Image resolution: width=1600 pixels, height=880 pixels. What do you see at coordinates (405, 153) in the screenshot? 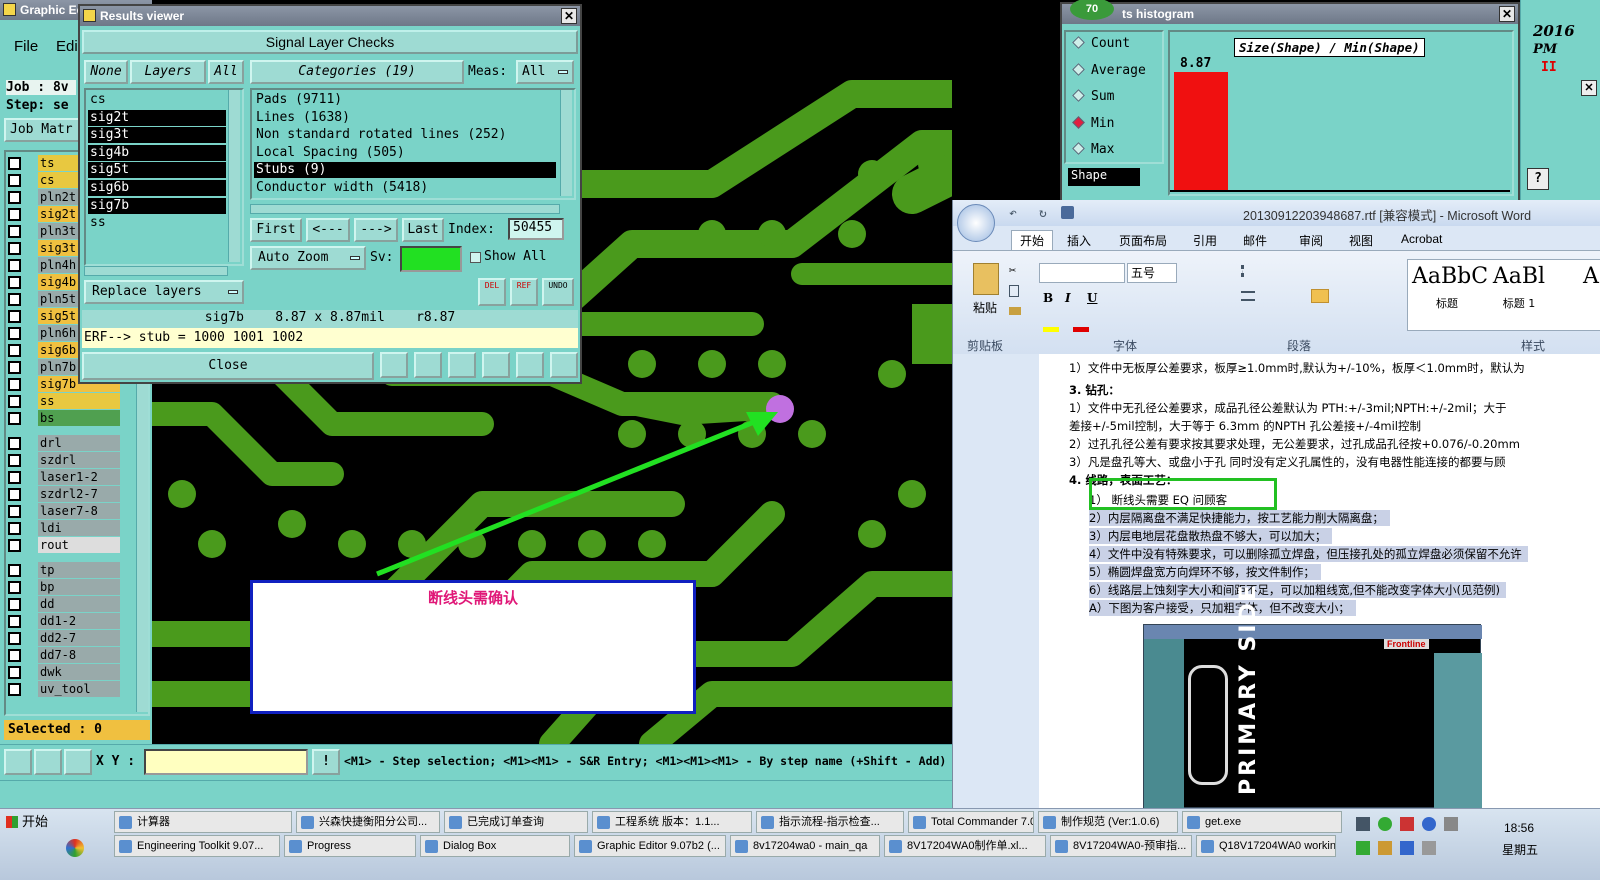
I see `category-item: Local Spacing (505)` at bounding box center [405, 153].